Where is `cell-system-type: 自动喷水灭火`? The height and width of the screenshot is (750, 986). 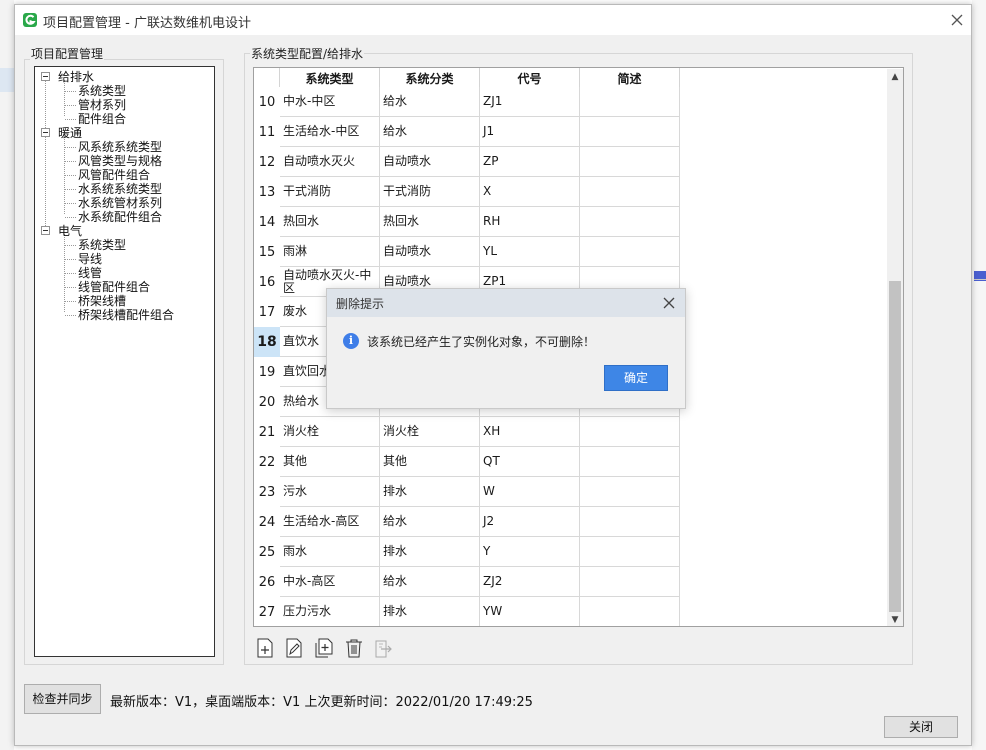 cell-system-type: 自动喷水灭火 is located at coordinates (330, 162).